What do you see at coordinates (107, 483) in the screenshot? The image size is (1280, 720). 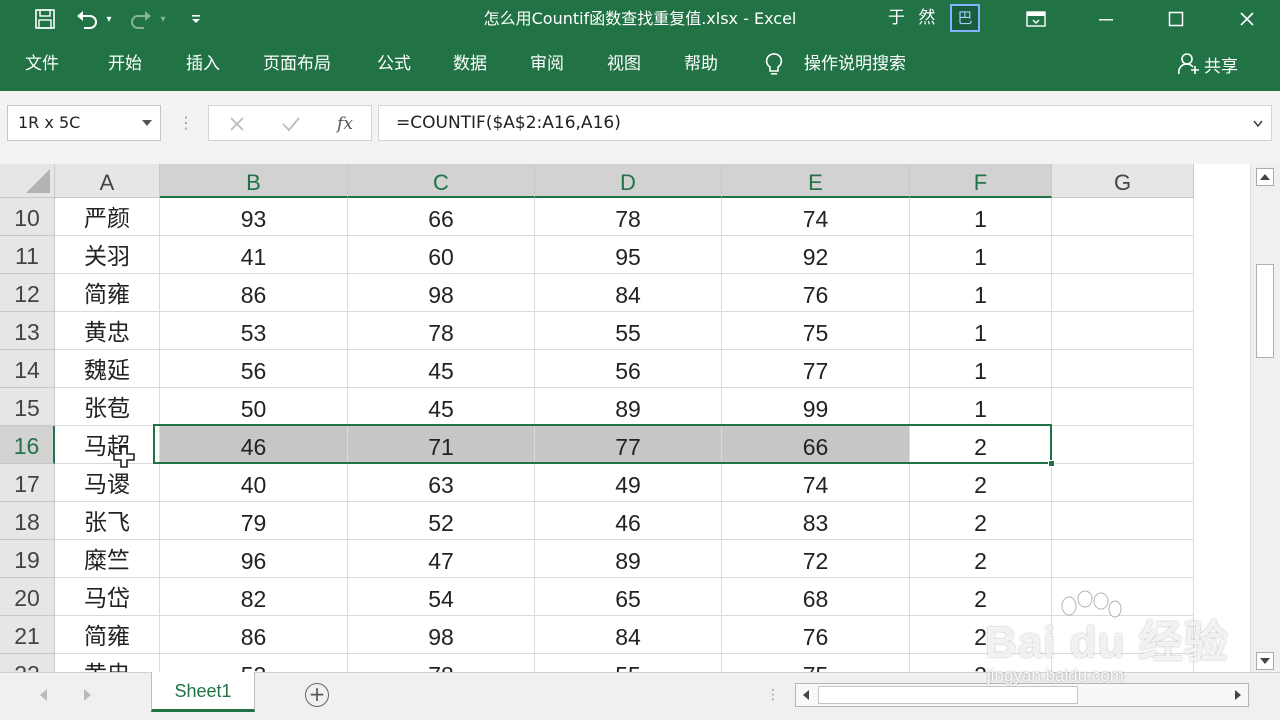 I see `cell-a17: 马谡` at bounding box center [107, 483].